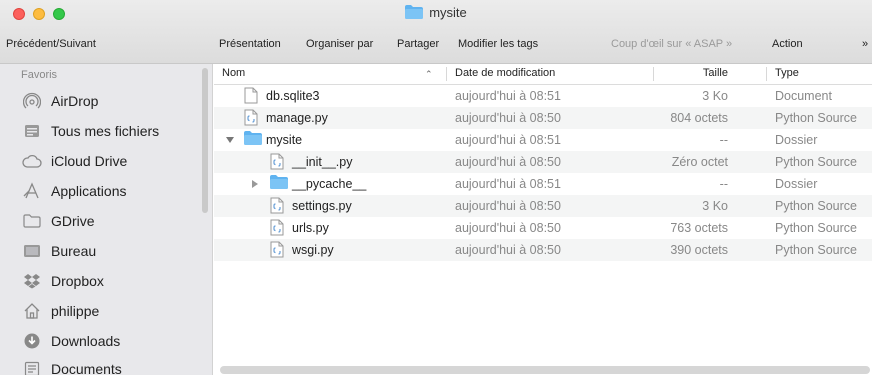  What do you see at coordinates (51, 44) in the screenshot?
I see `back-forward-button: Précédent/Suivant` at bounding box center [51, 44].